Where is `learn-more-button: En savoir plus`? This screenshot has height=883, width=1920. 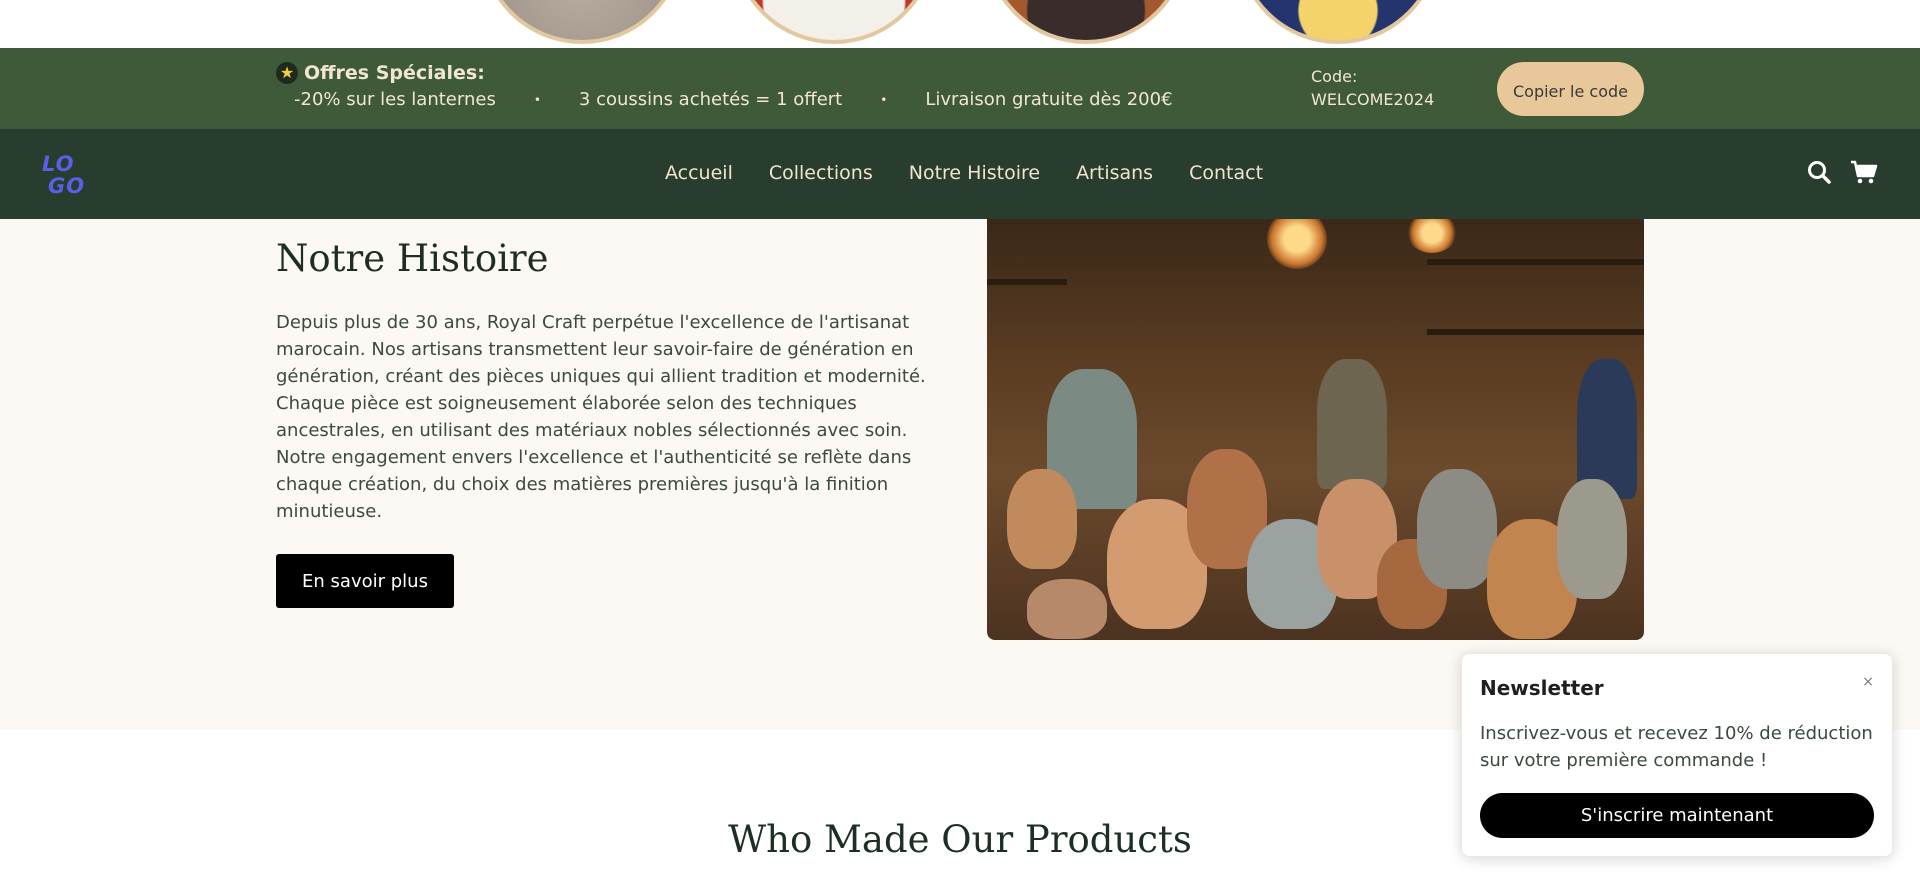
learn-more-button: En savoir plus is located at coordinates (365, 581).